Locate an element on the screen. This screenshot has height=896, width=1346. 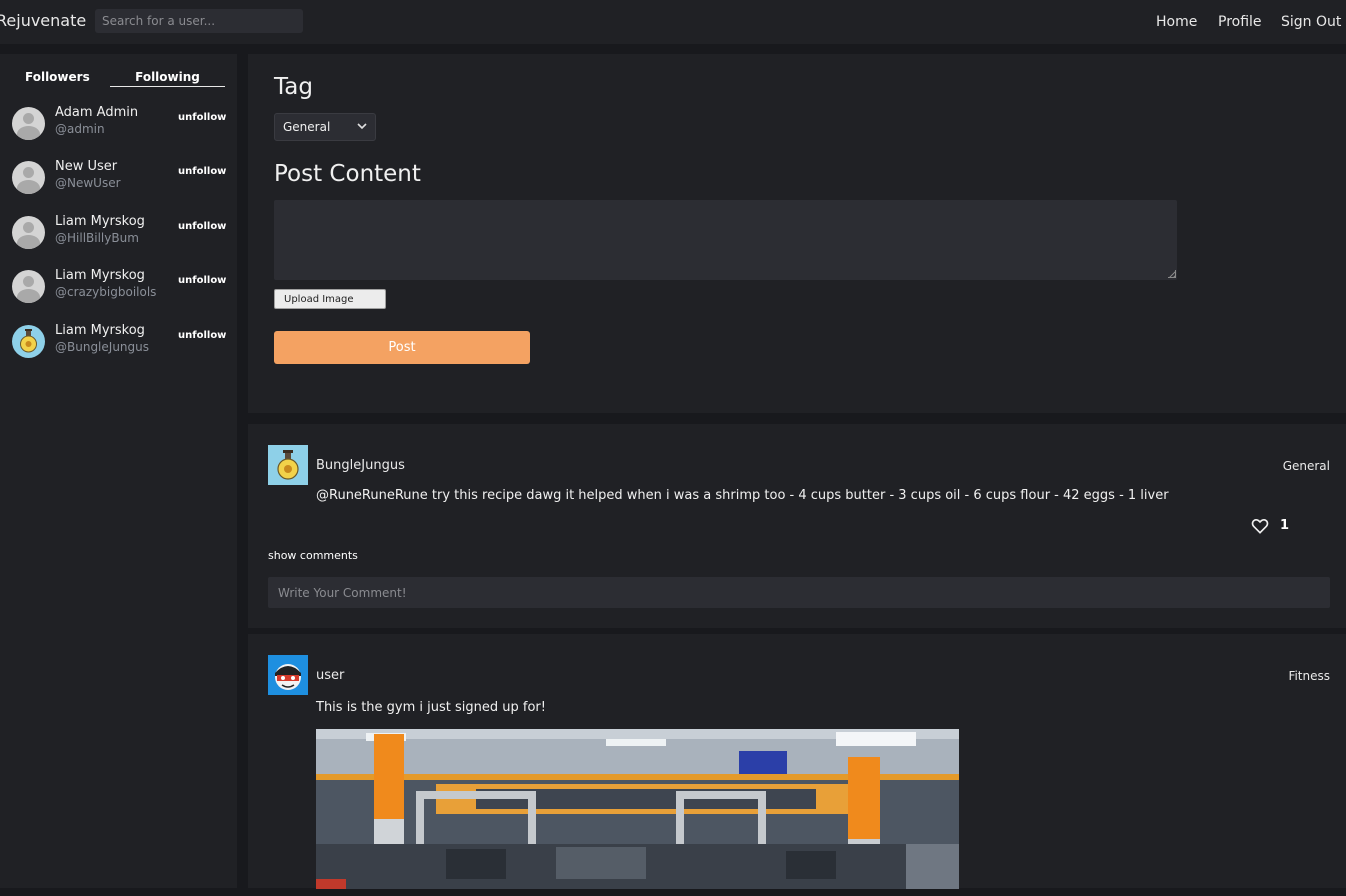
following-handle: @crazybigboilols is located at coordinates (105, 292).